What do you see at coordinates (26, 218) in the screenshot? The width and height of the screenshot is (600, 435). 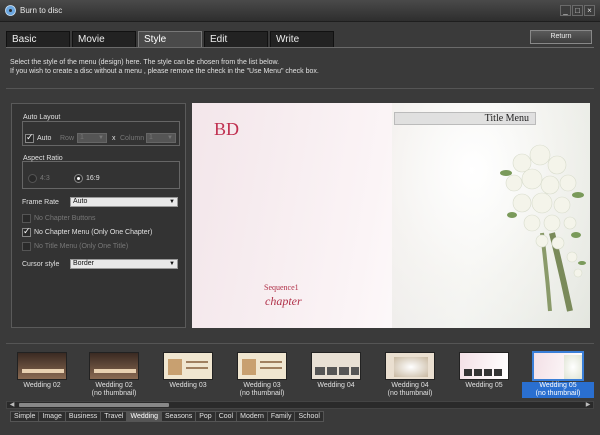 I see `no-chapter-buttons-checkbox` at bounding box center [26, 218].